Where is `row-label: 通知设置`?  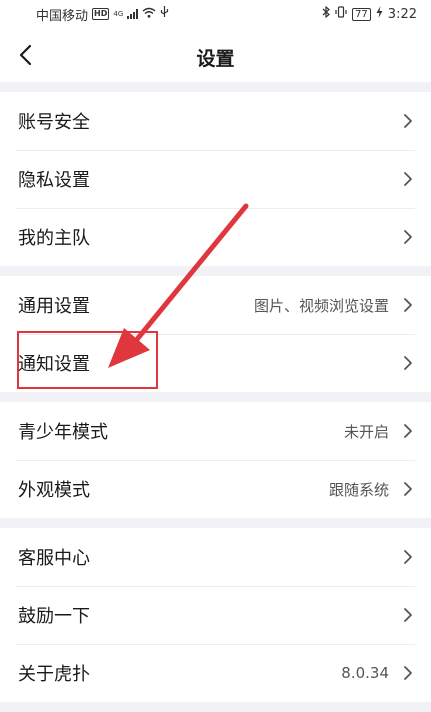
row-label: 通知设置 is located at coordinates (54, 364).